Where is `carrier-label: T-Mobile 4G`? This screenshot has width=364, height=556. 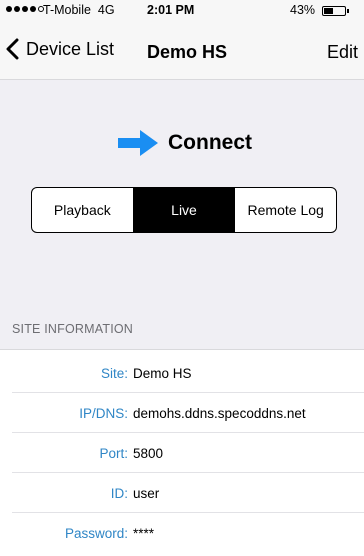
carrier-label: T-Mobile 4G is located at coordinates (79, 10).